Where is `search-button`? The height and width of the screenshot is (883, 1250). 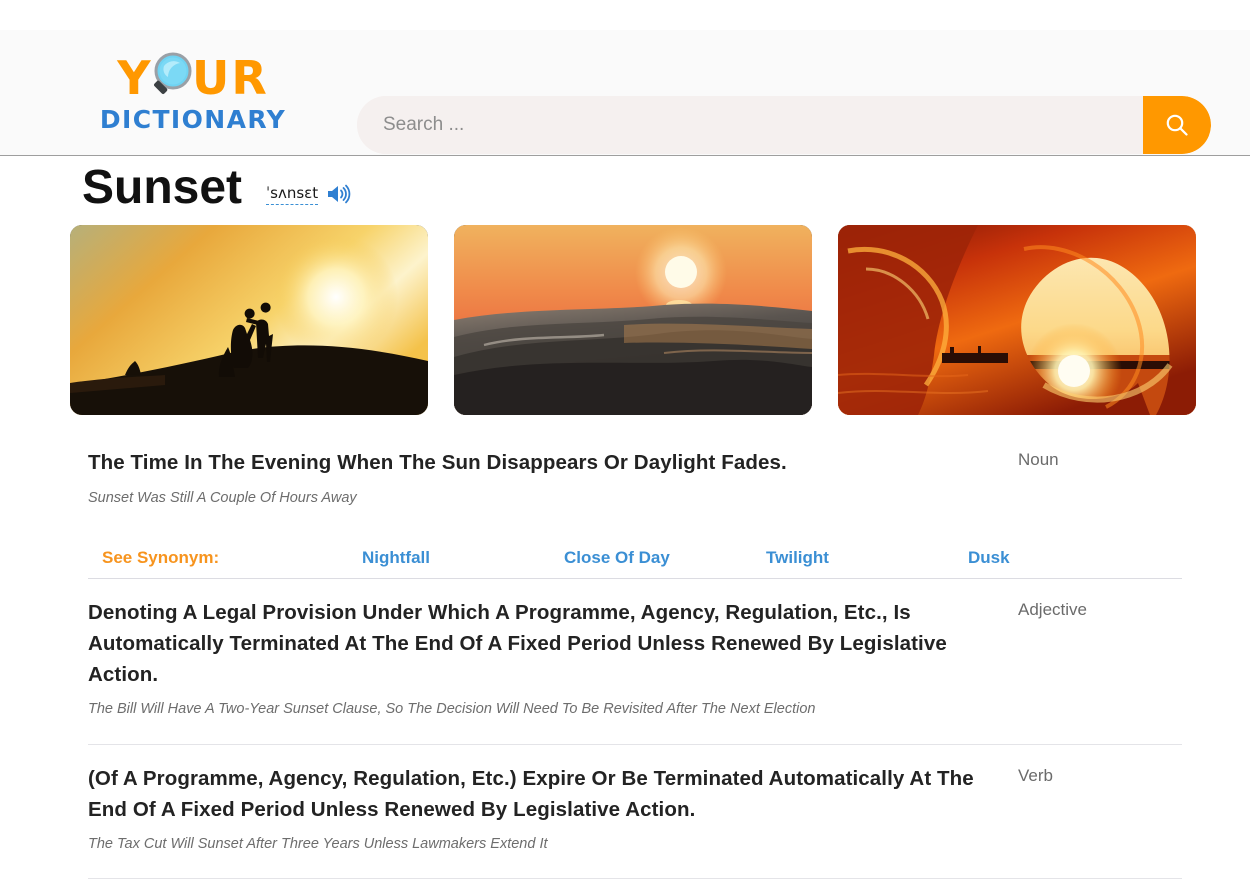
search-button is located at coordinates (1177, 125).